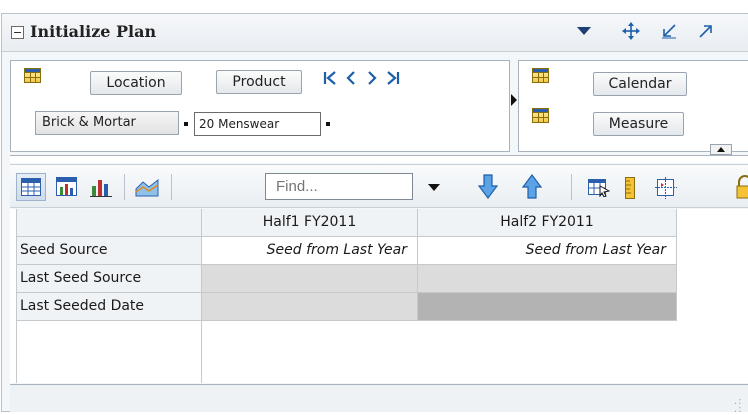 The height and width of the screenshot is (415, 748). I want to click on dropdown-caret-icon, so click(584, 31).